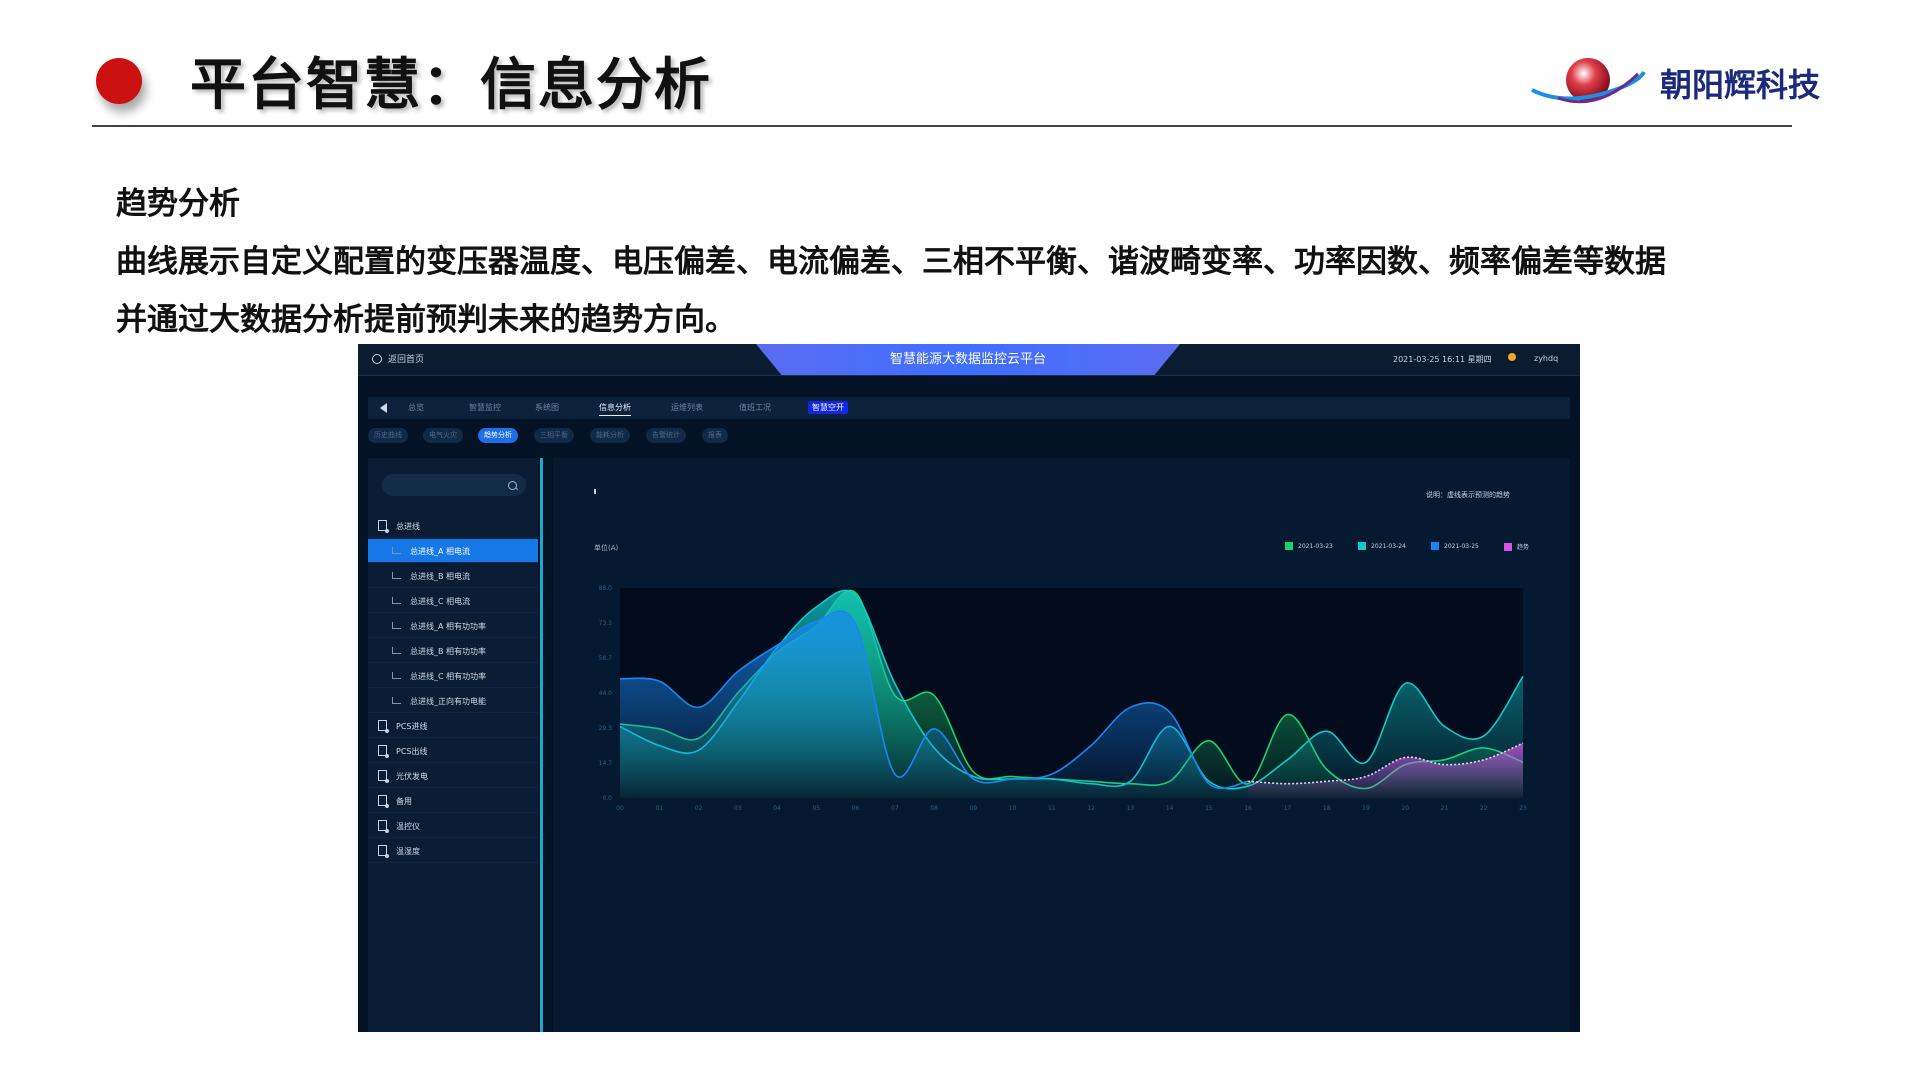 Image resolution: width=1920 pixels, height=1080 pixels. What do you see at coordinates (1091, 808) in the screenshot?
I see `x-tick-label: 12` at bounding box center [1091, 808].